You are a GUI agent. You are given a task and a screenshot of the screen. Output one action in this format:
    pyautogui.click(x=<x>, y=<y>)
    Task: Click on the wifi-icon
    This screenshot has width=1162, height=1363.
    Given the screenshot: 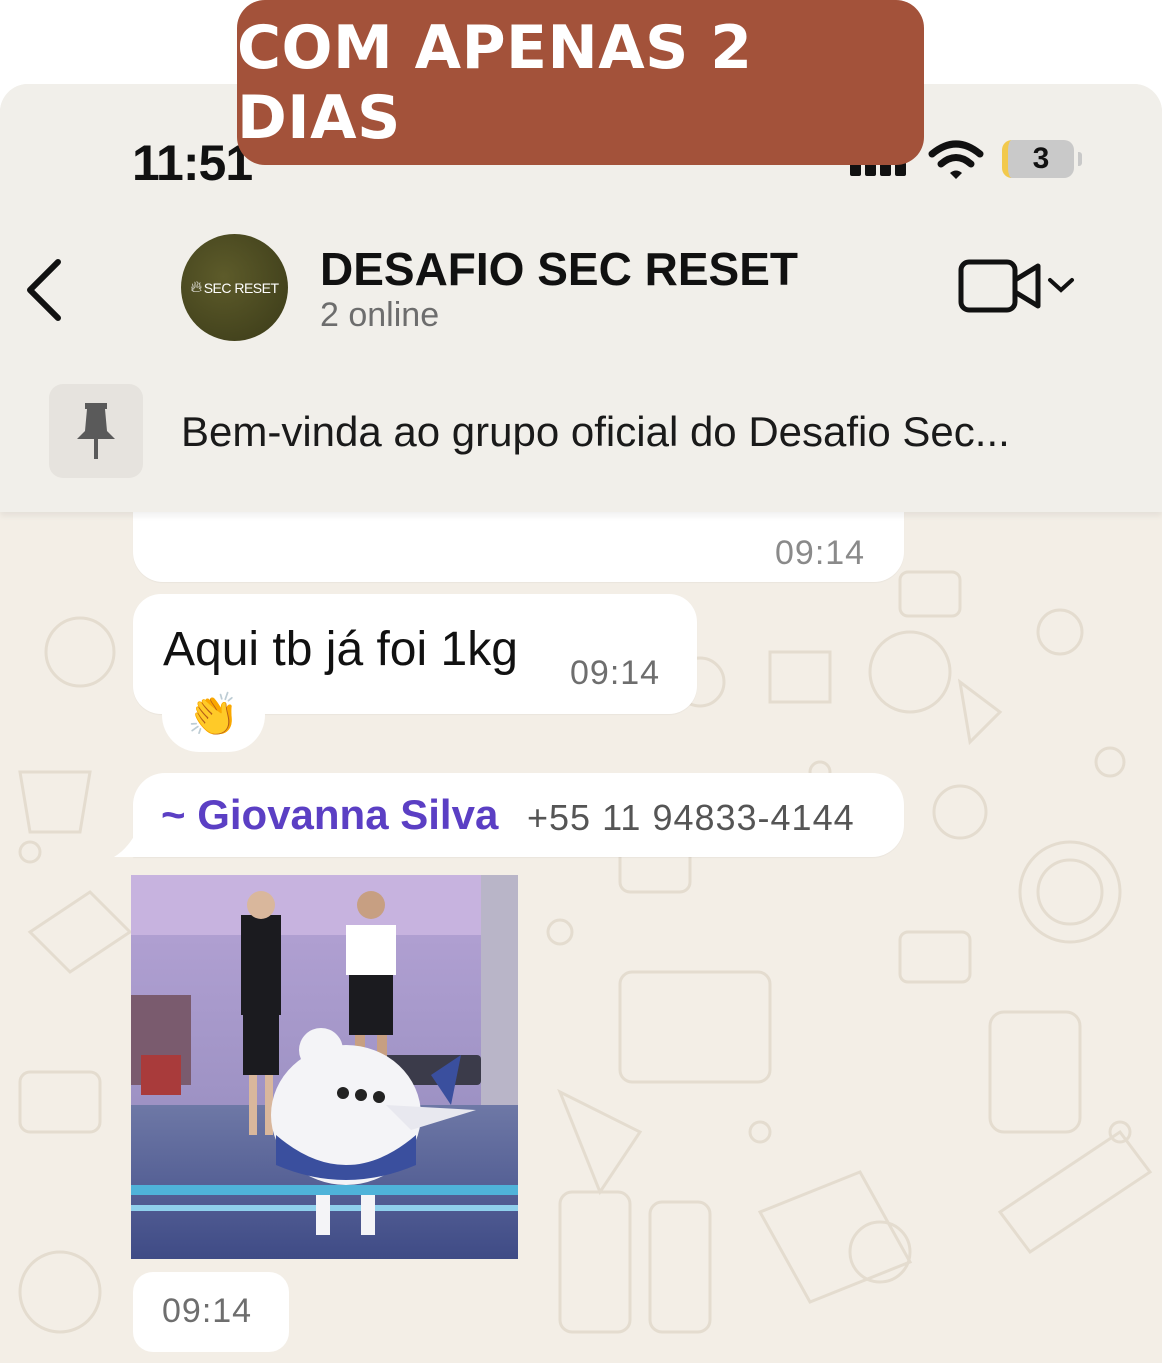 What is the action you would take?
    pyautogui.click(x=956, y=159)
    